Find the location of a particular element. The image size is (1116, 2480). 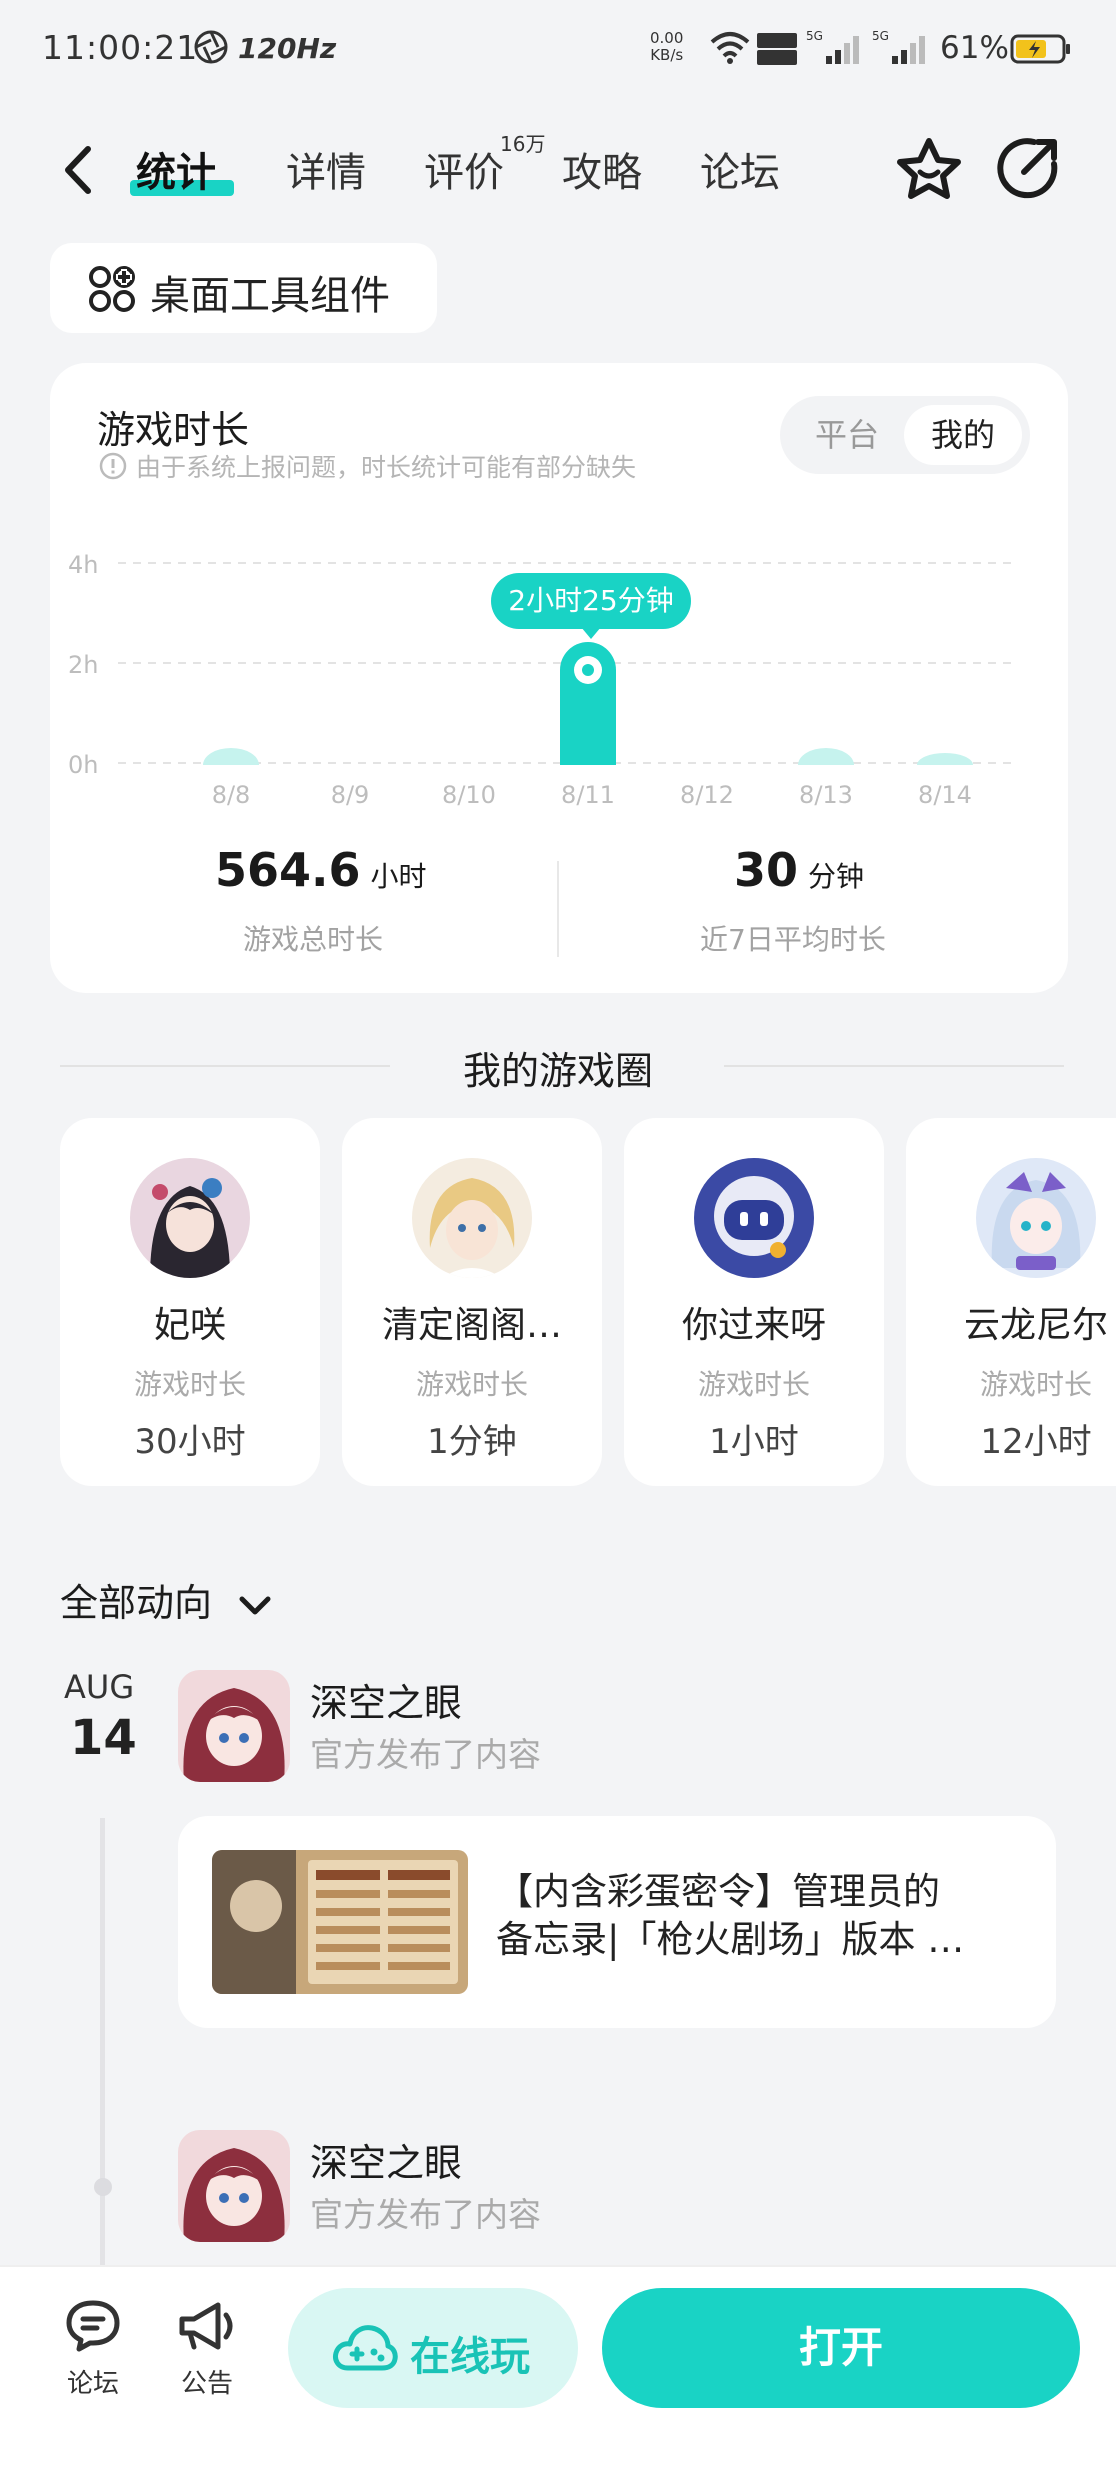

avg-playtime: 30 分钟 is located at coordinates (799, 870).